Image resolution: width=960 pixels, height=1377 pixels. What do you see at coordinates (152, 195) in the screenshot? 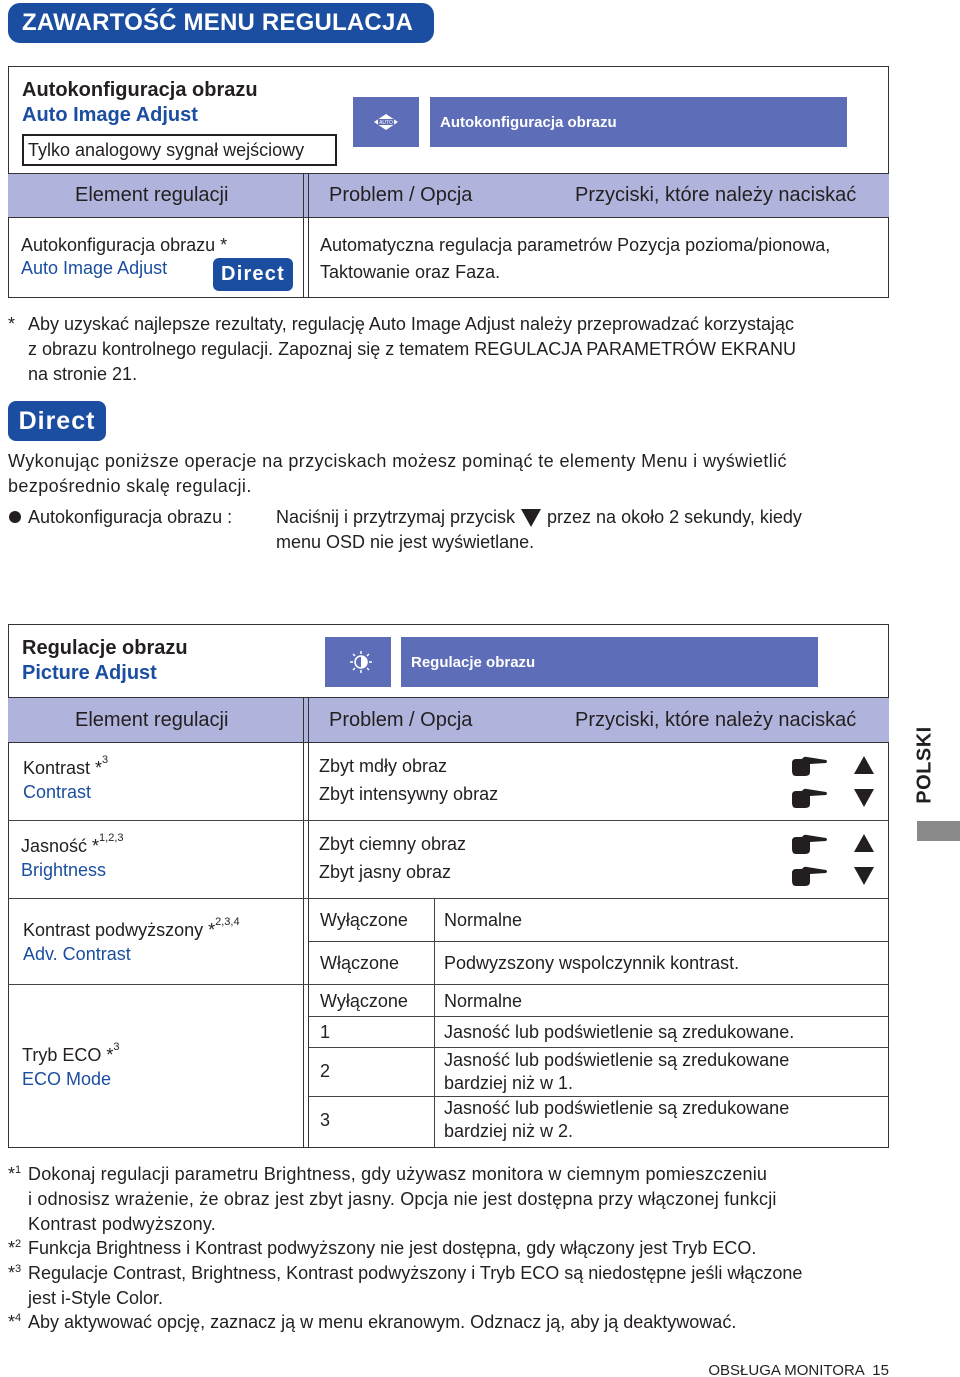
I see `header-element: Element regulacji` at bounding box center [152, 195].